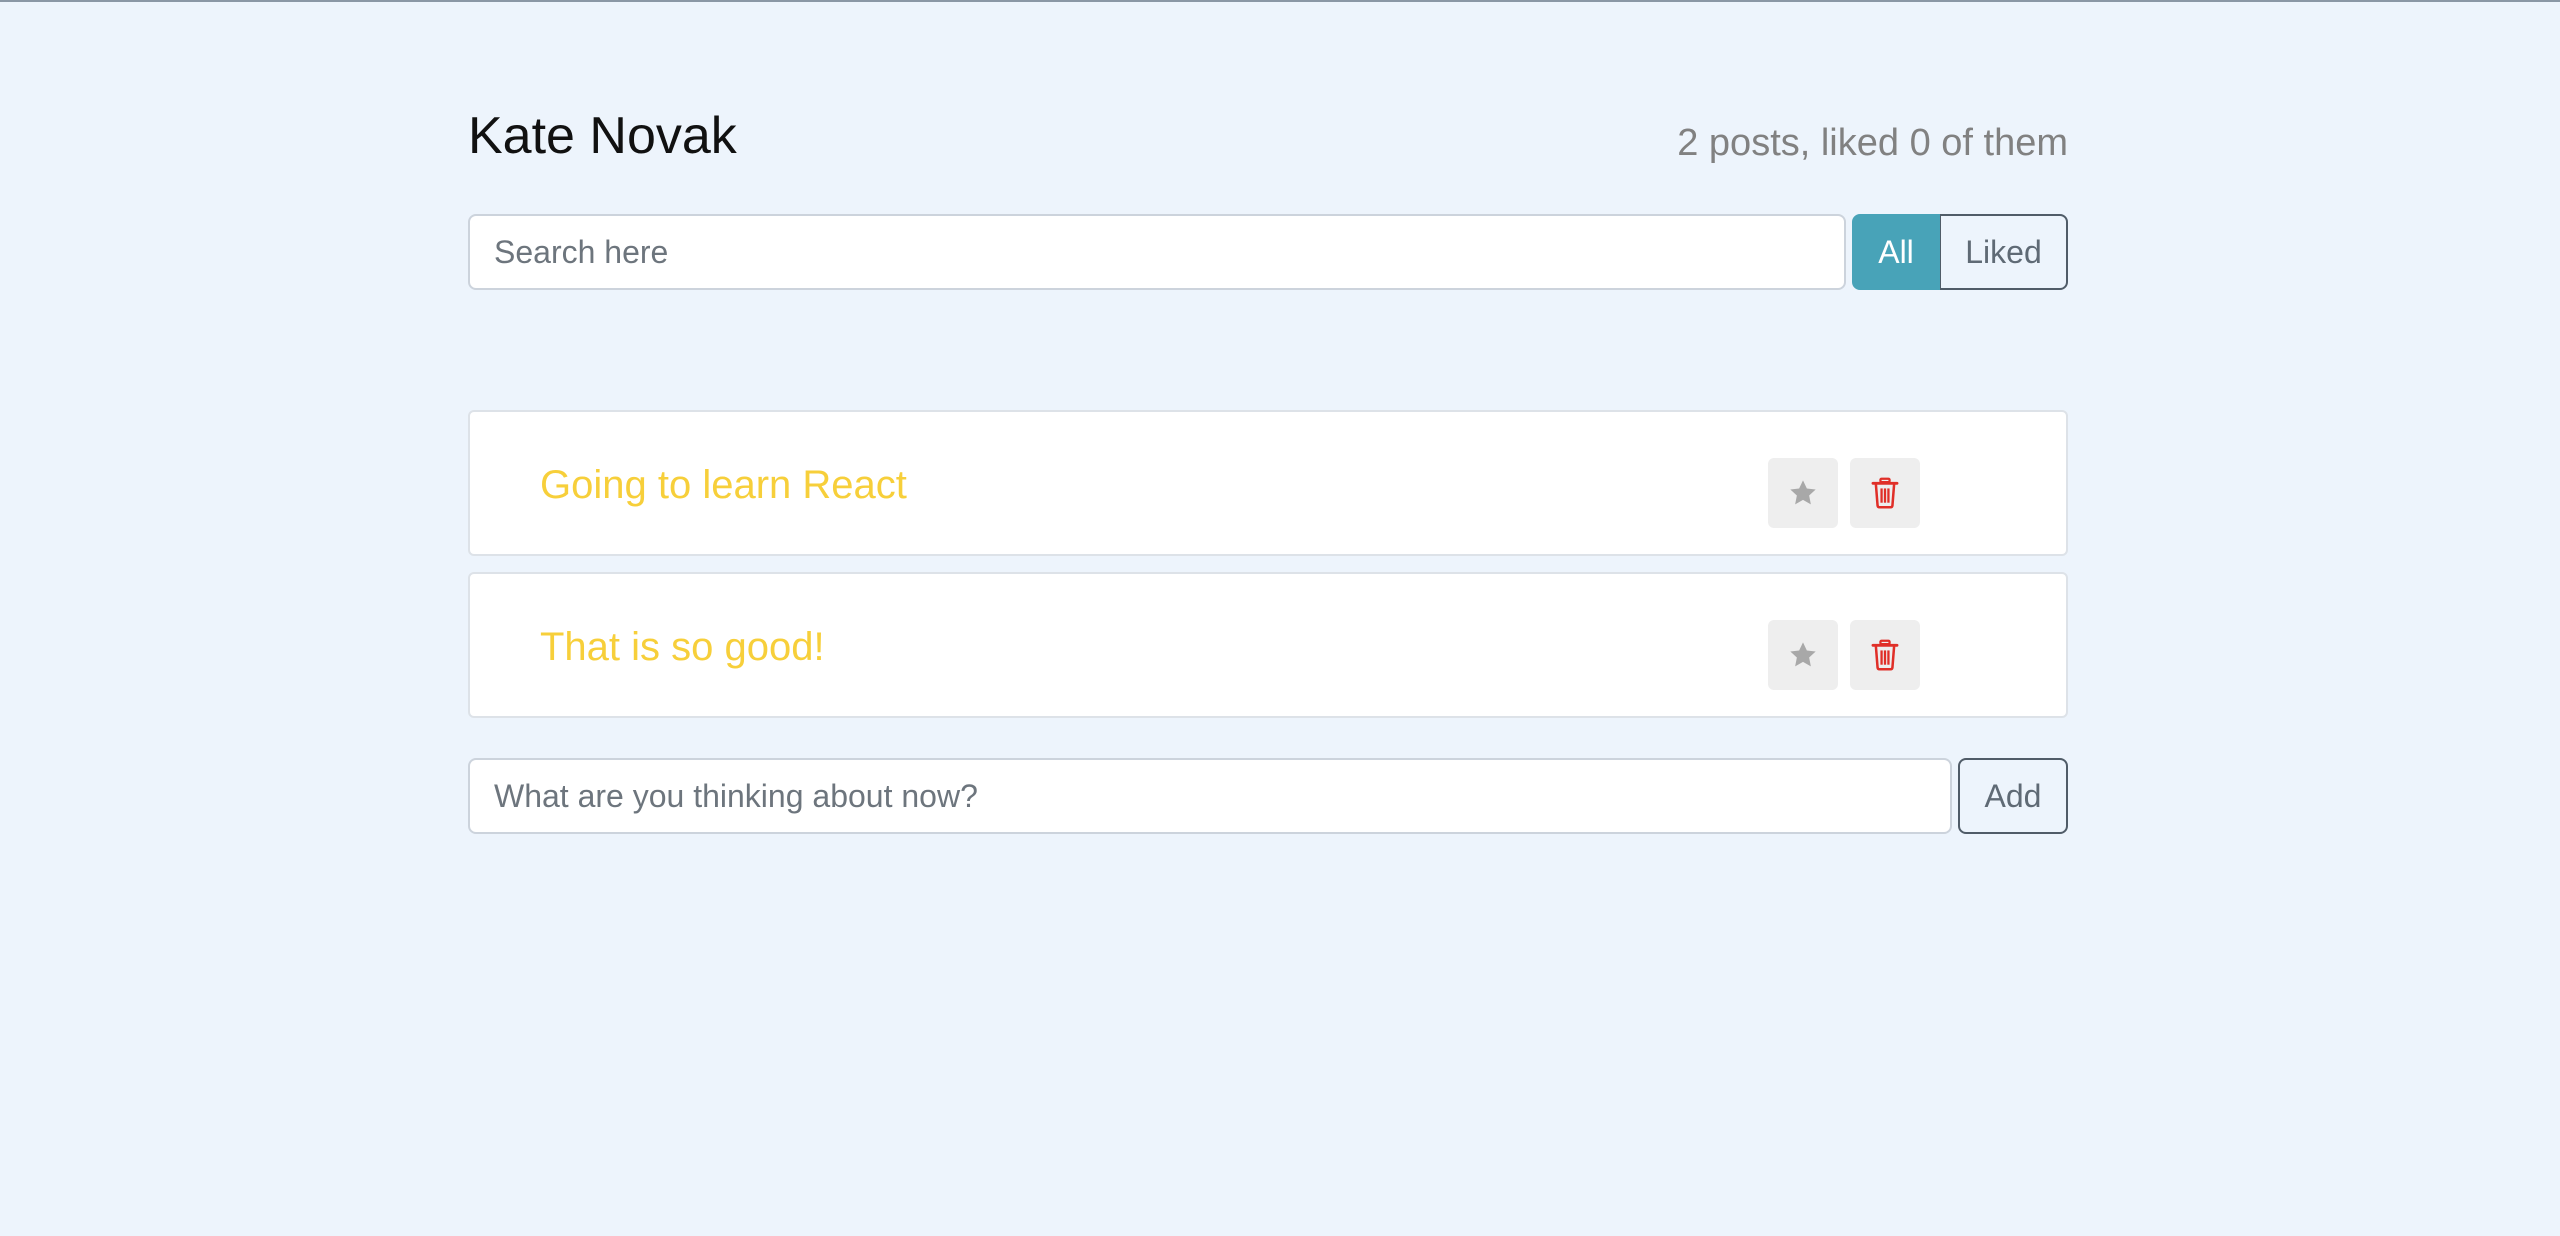  Describe the element at coordinates (1268, 645) in the screenshot. I see `post-list-item: That is so good!` at that location.